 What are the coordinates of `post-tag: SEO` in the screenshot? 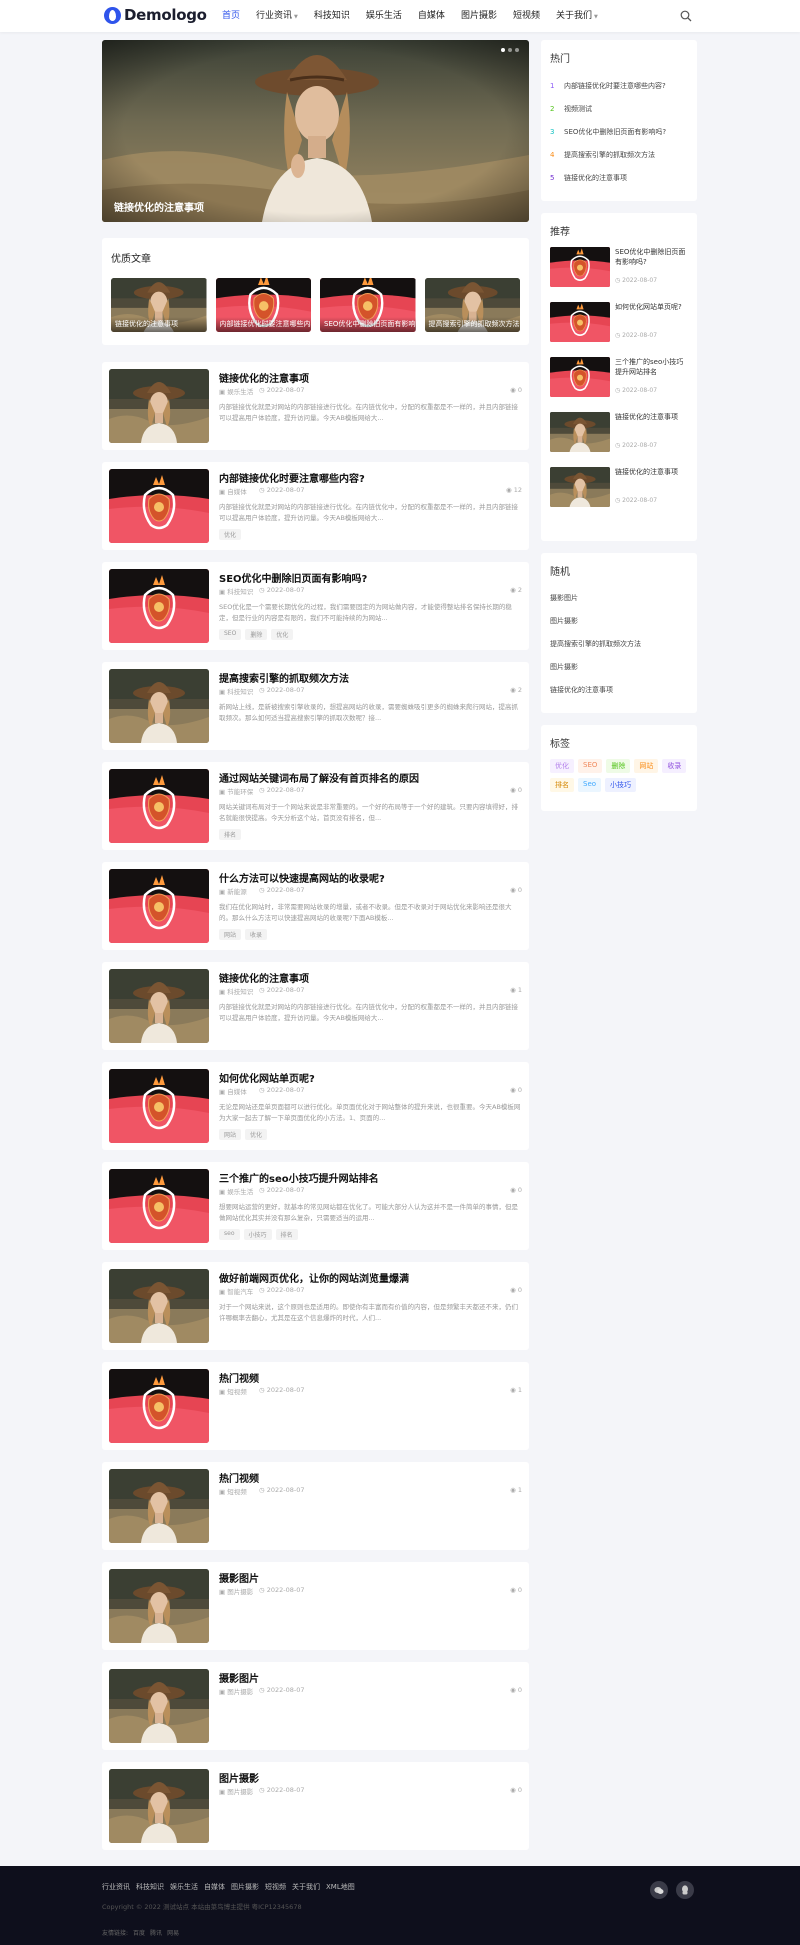 It's located at (230, 634).